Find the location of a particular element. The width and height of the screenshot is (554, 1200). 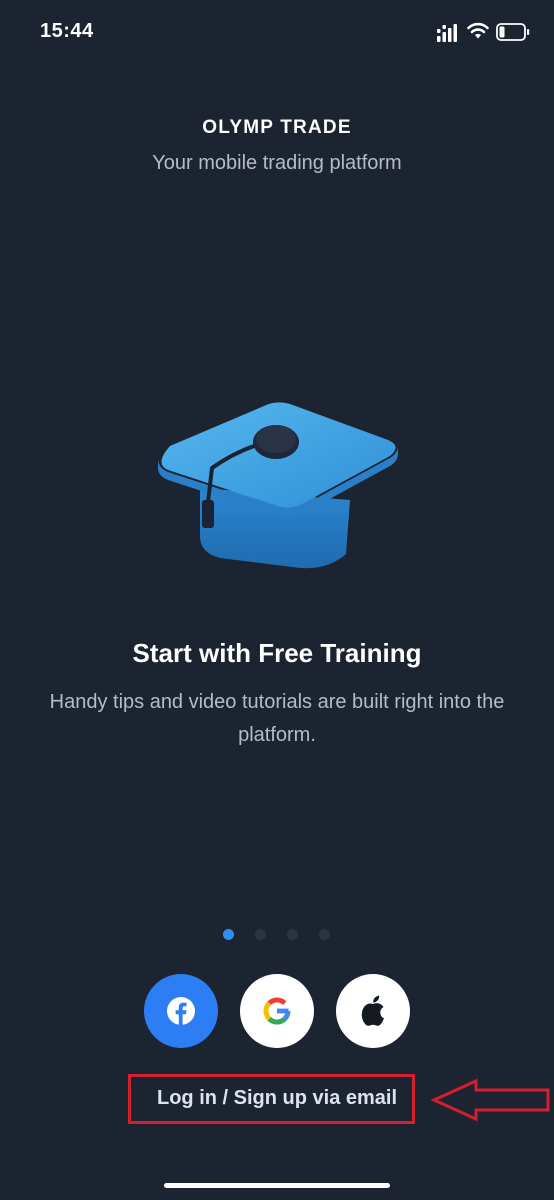

google-login-button is located at coordinates (277, 1011).